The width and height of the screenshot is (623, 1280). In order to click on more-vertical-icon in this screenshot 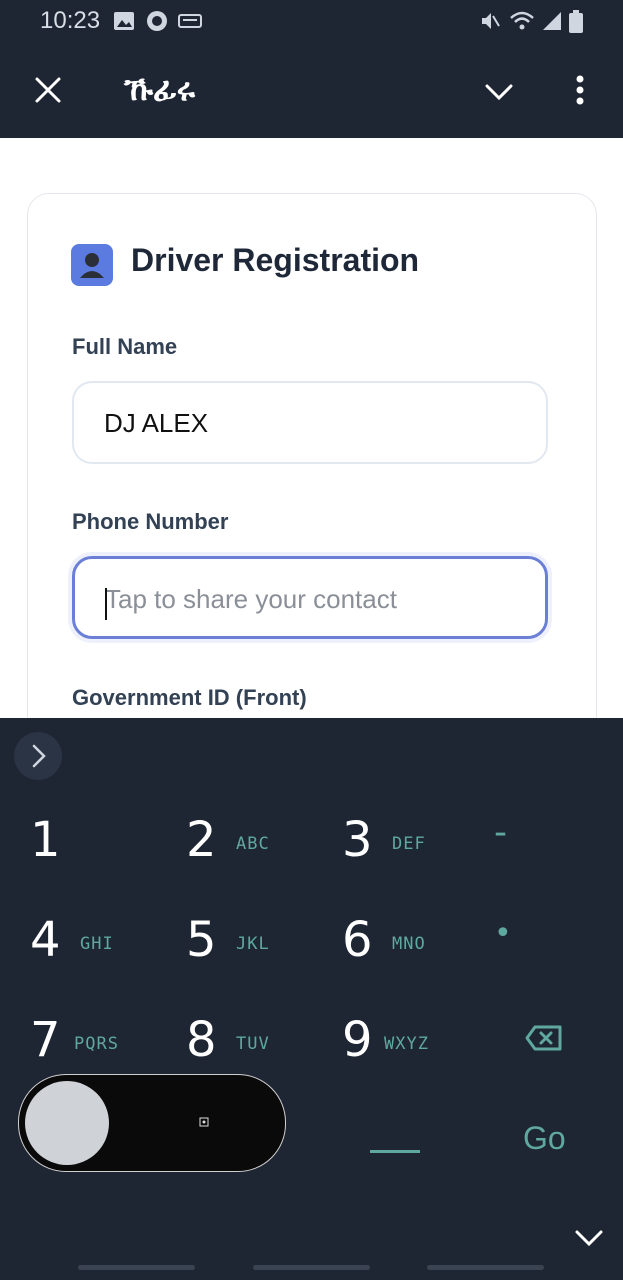, I will do `click(580, 90)`.